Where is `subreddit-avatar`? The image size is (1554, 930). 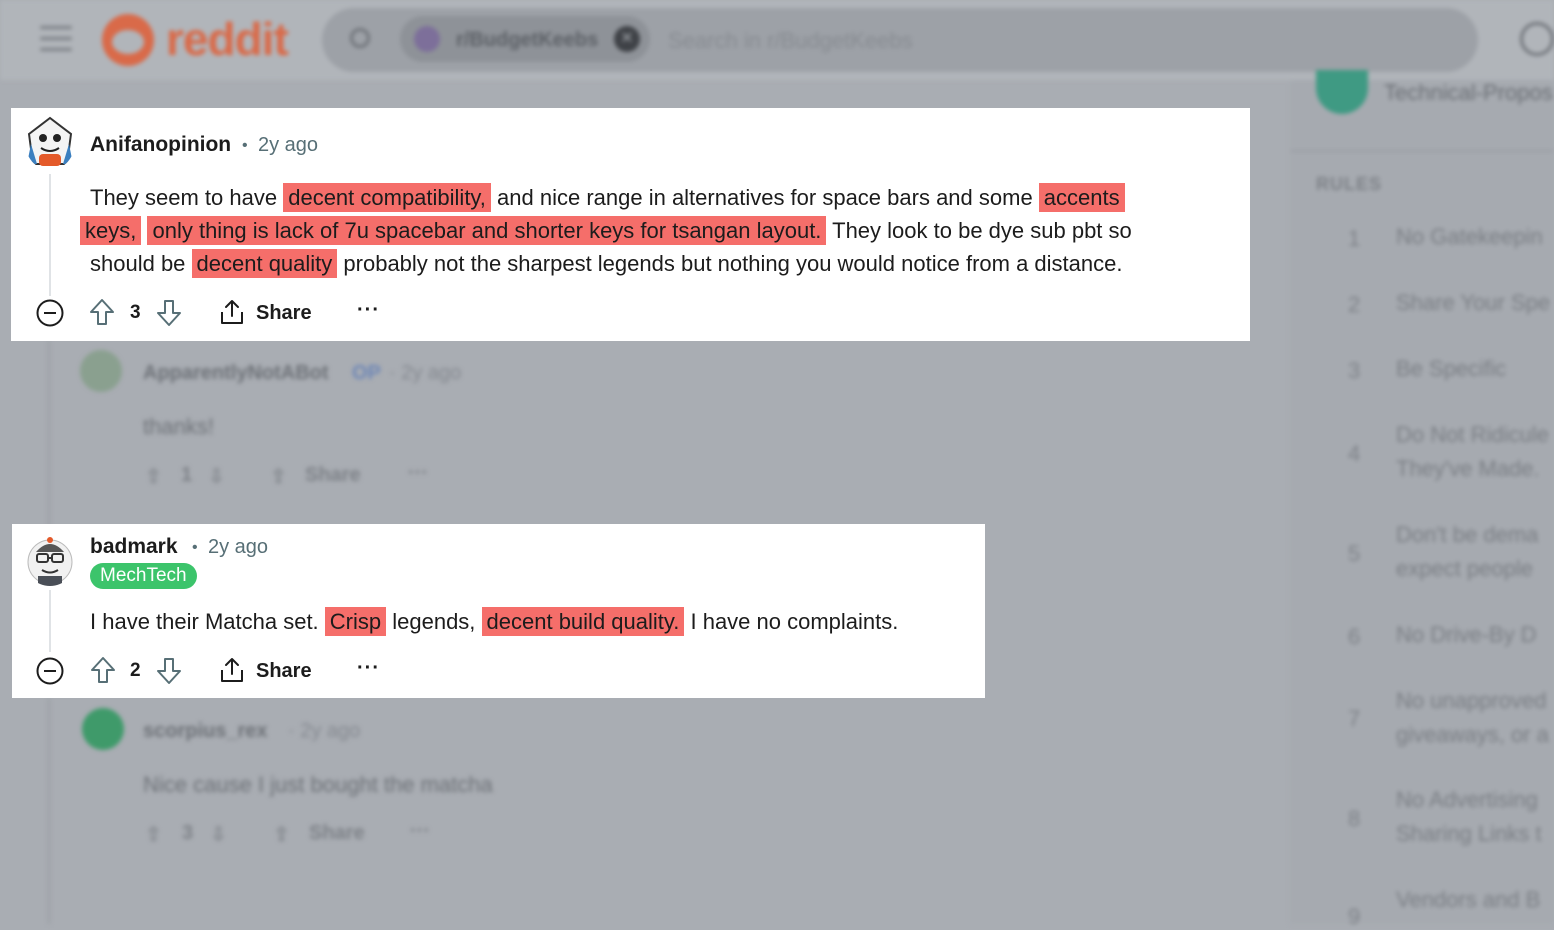
subreddit-avatar is located at coordinates (427, 39).